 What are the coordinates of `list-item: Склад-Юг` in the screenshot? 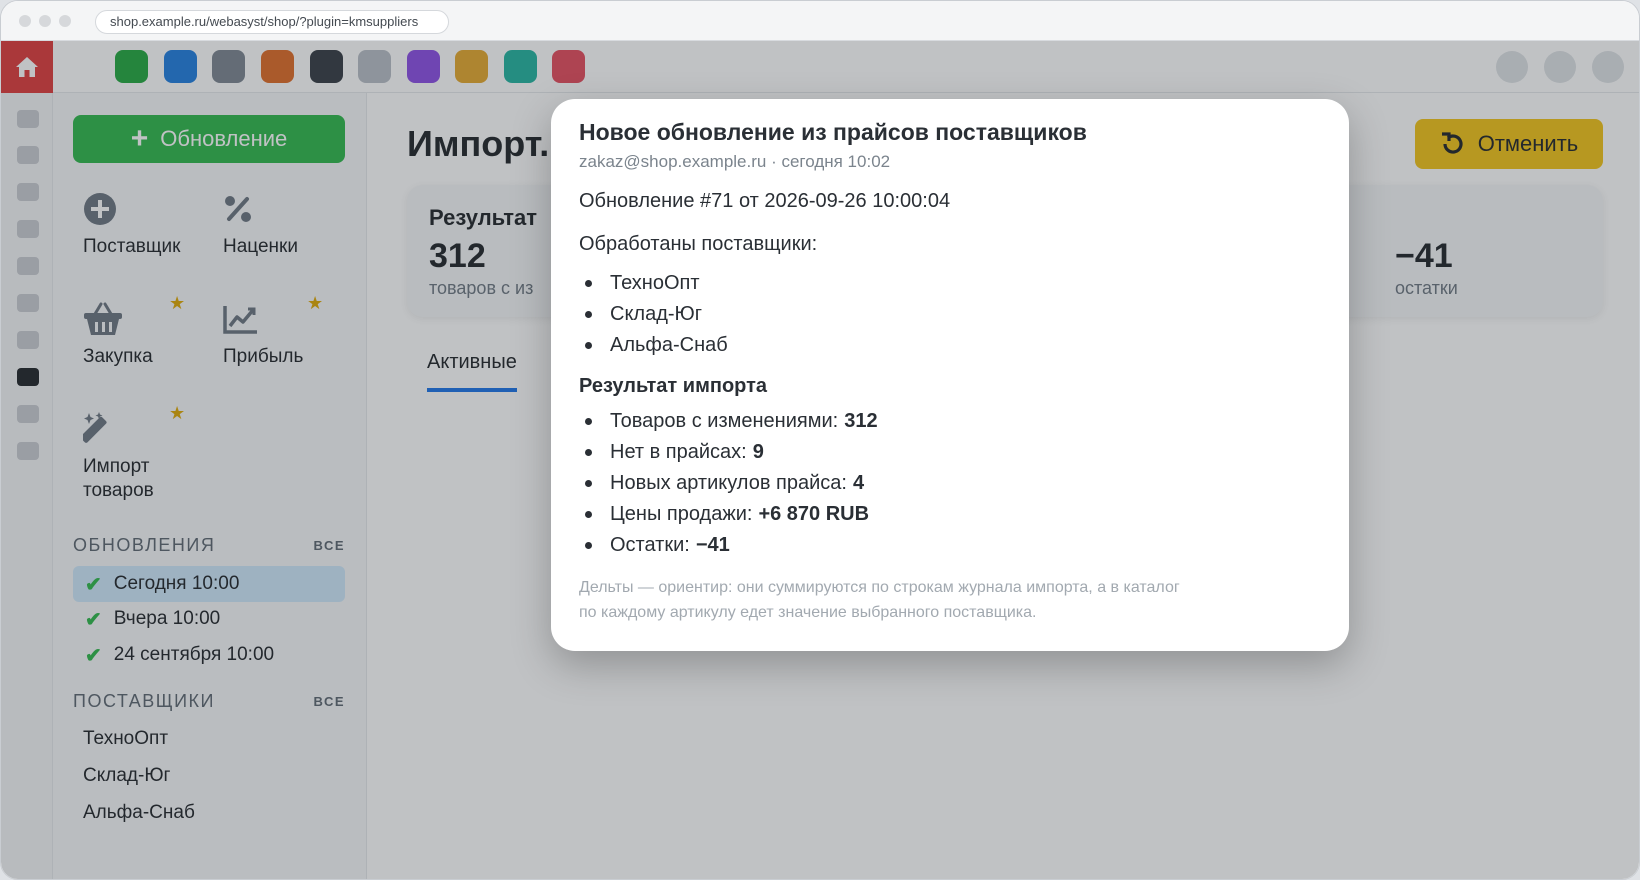 It's located at (950, 314).